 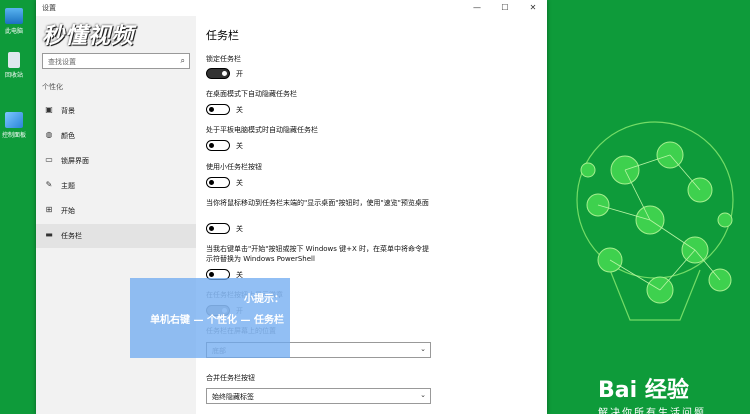 What do you see at coordinates (14, 16) in the screenshot?
I see `computer-icon` at bounding box center [14, 16].